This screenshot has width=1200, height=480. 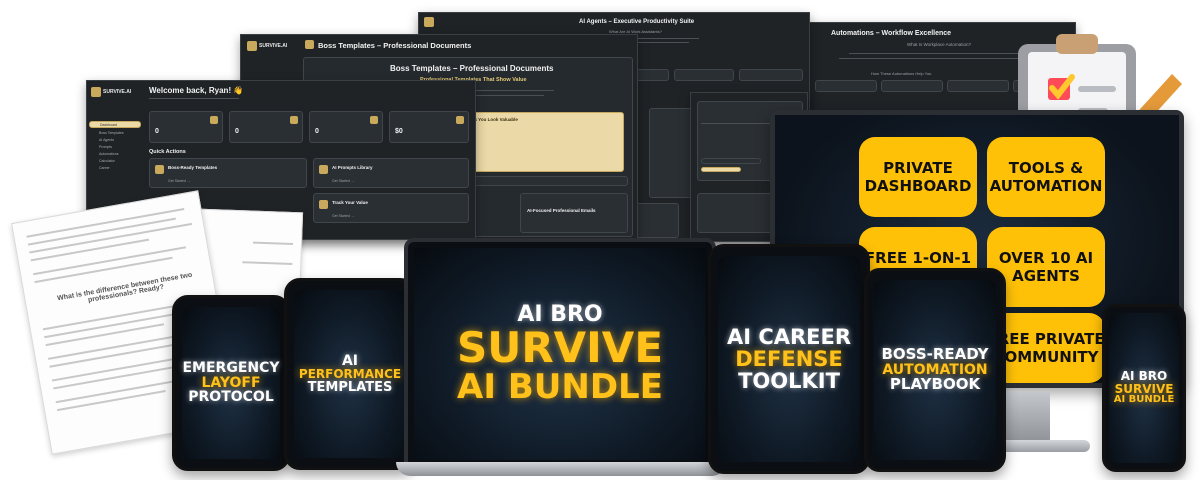 I want to click on sidebar-item-prompts: Prompts, so click(x=116, y=147).